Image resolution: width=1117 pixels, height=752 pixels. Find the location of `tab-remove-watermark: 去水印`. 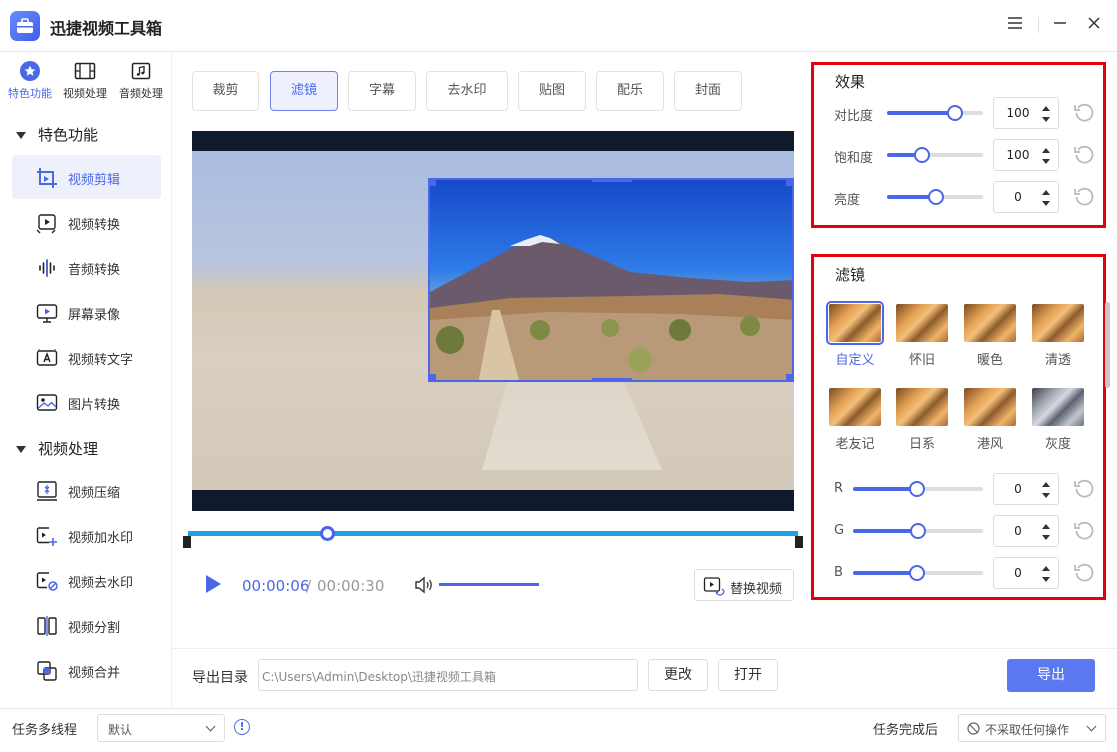

tab-remove-watermark: 去水印 is located at coordinates (467, 91).